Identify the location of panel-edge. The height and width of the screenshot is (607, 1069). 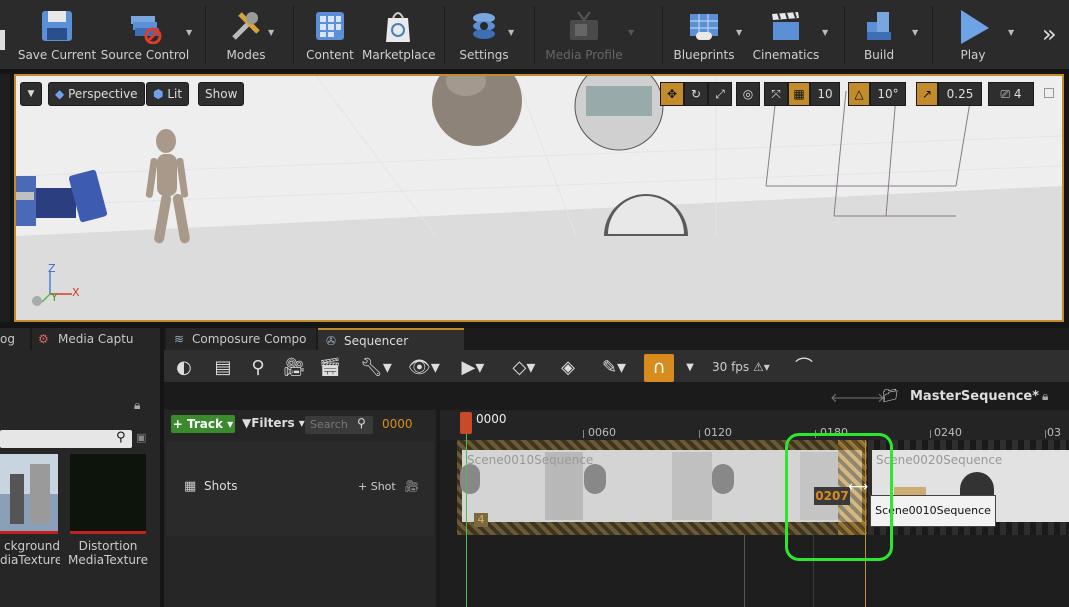
(2, 40).